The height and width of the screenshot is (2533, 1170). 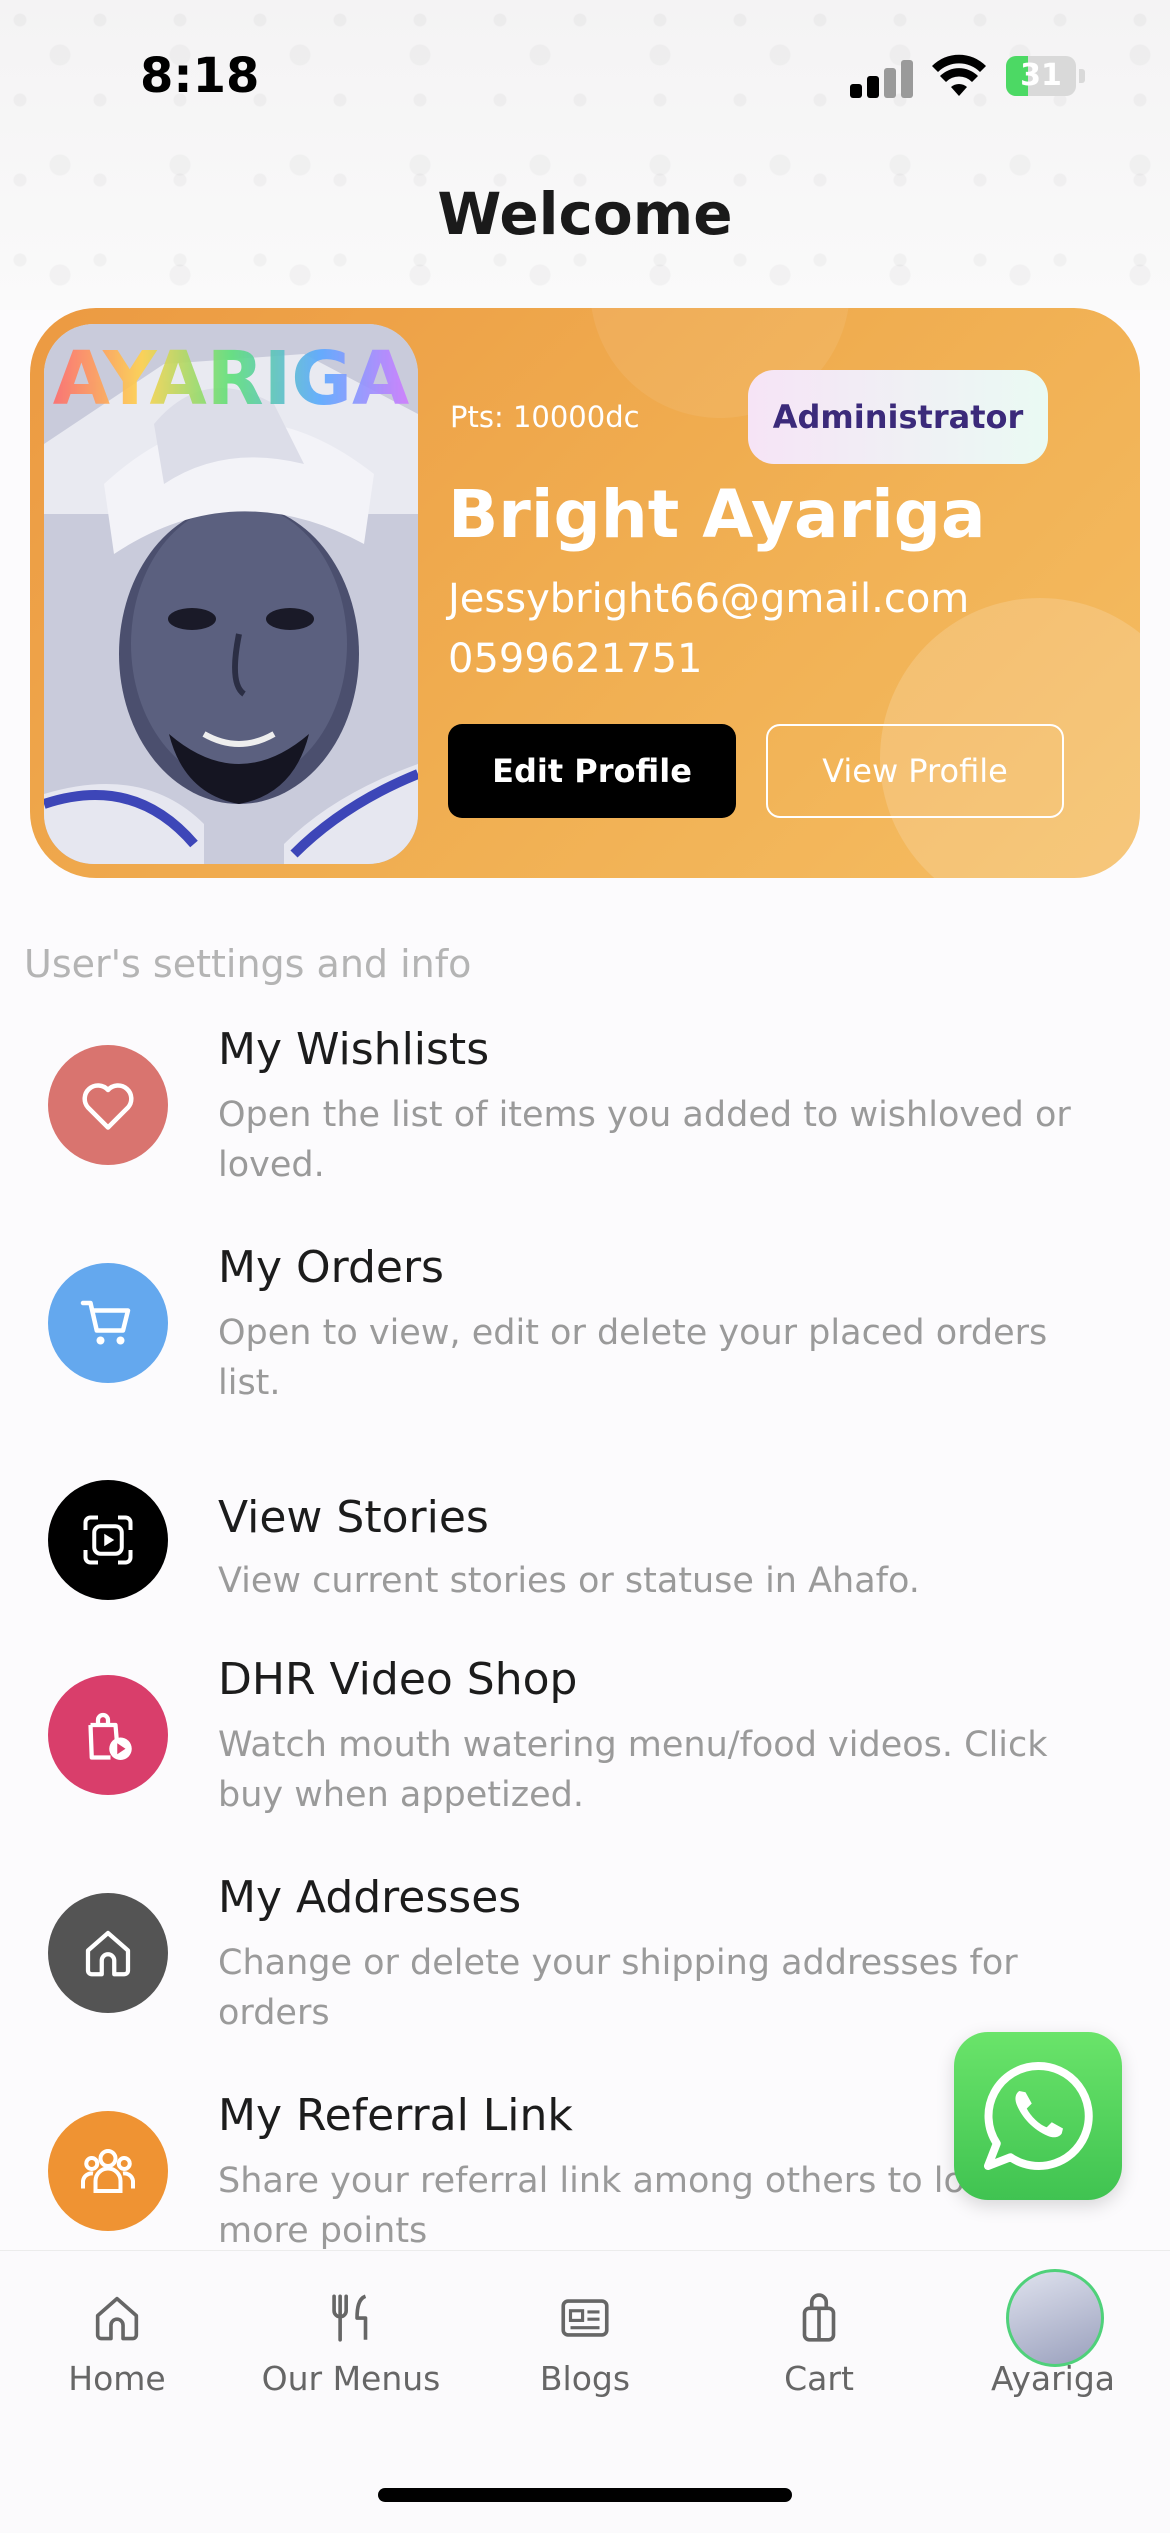 I want to click on profile-email: Jessybright66@gmail.com, so click(x=709, y=599).